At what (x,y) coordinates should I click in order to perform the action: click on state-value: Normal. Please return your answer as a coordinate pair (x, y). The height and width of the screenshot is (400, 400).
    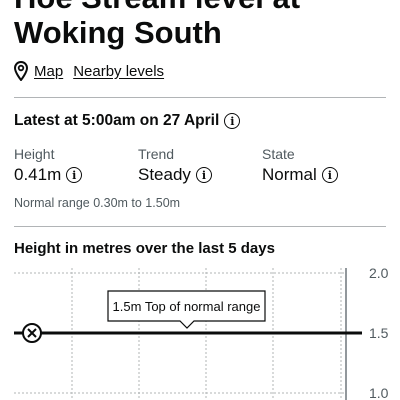
    Looking at the image, I should click on (289, 174).